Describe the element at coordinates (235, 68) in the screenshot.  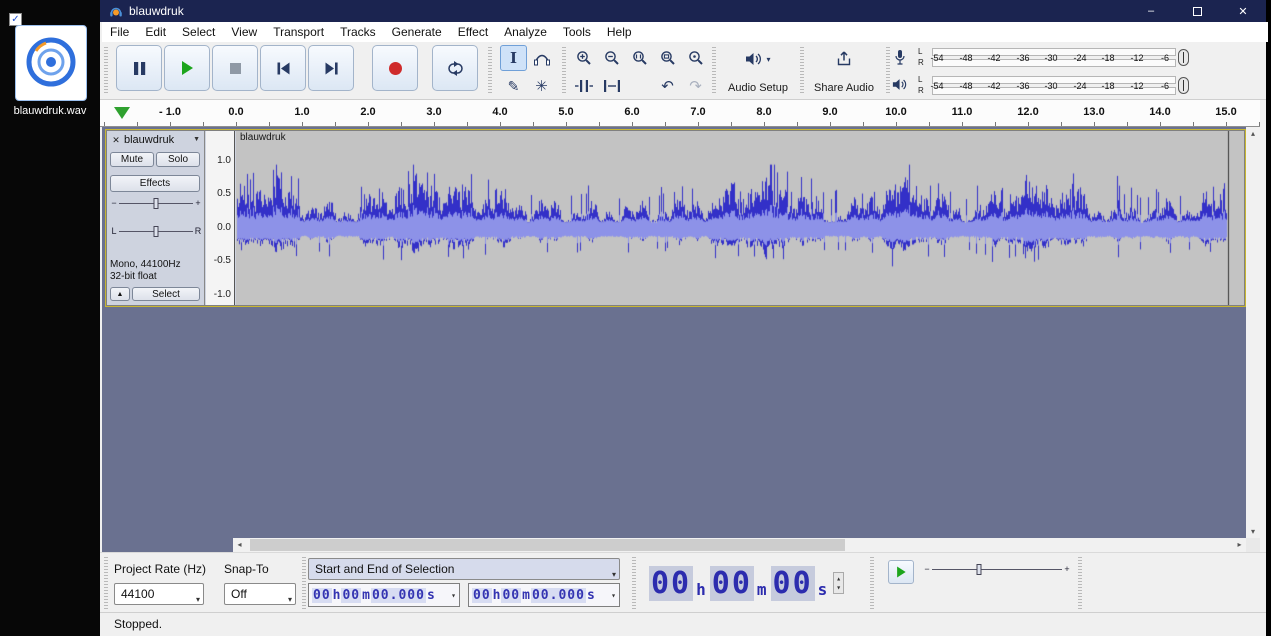
I see `stop-button` at that location.